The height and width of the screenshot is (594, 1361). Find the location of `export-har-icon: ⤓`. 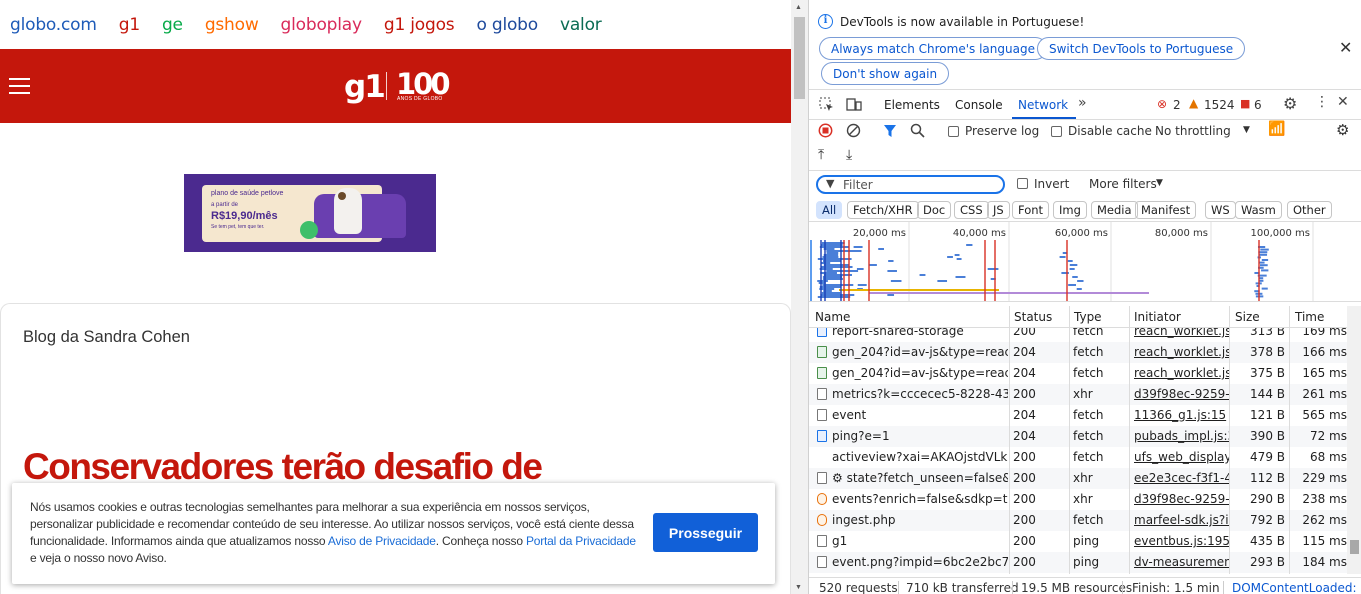

export-har-icon: ⤓ is located at coordinates (849, 155).